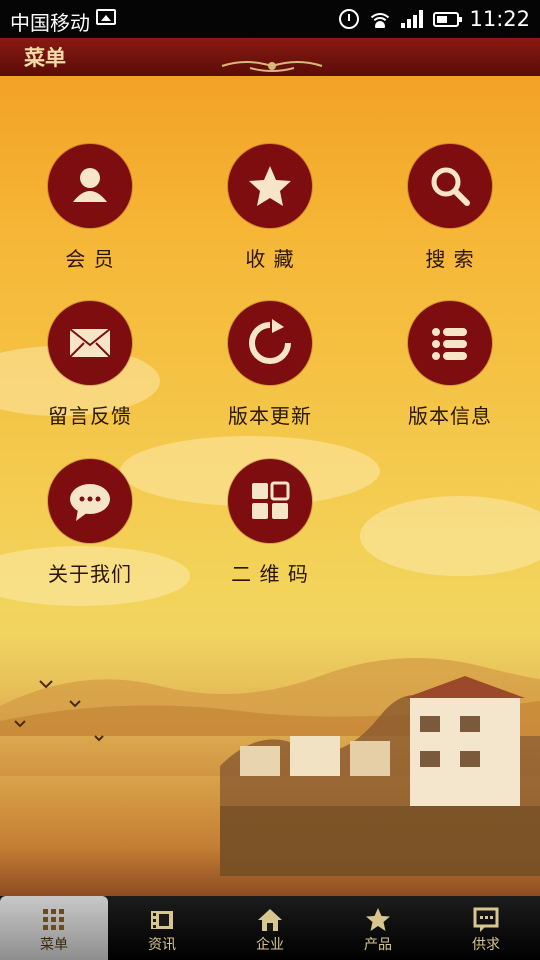  I want to click on menu-item-member: 会 员, so click(90, 208).